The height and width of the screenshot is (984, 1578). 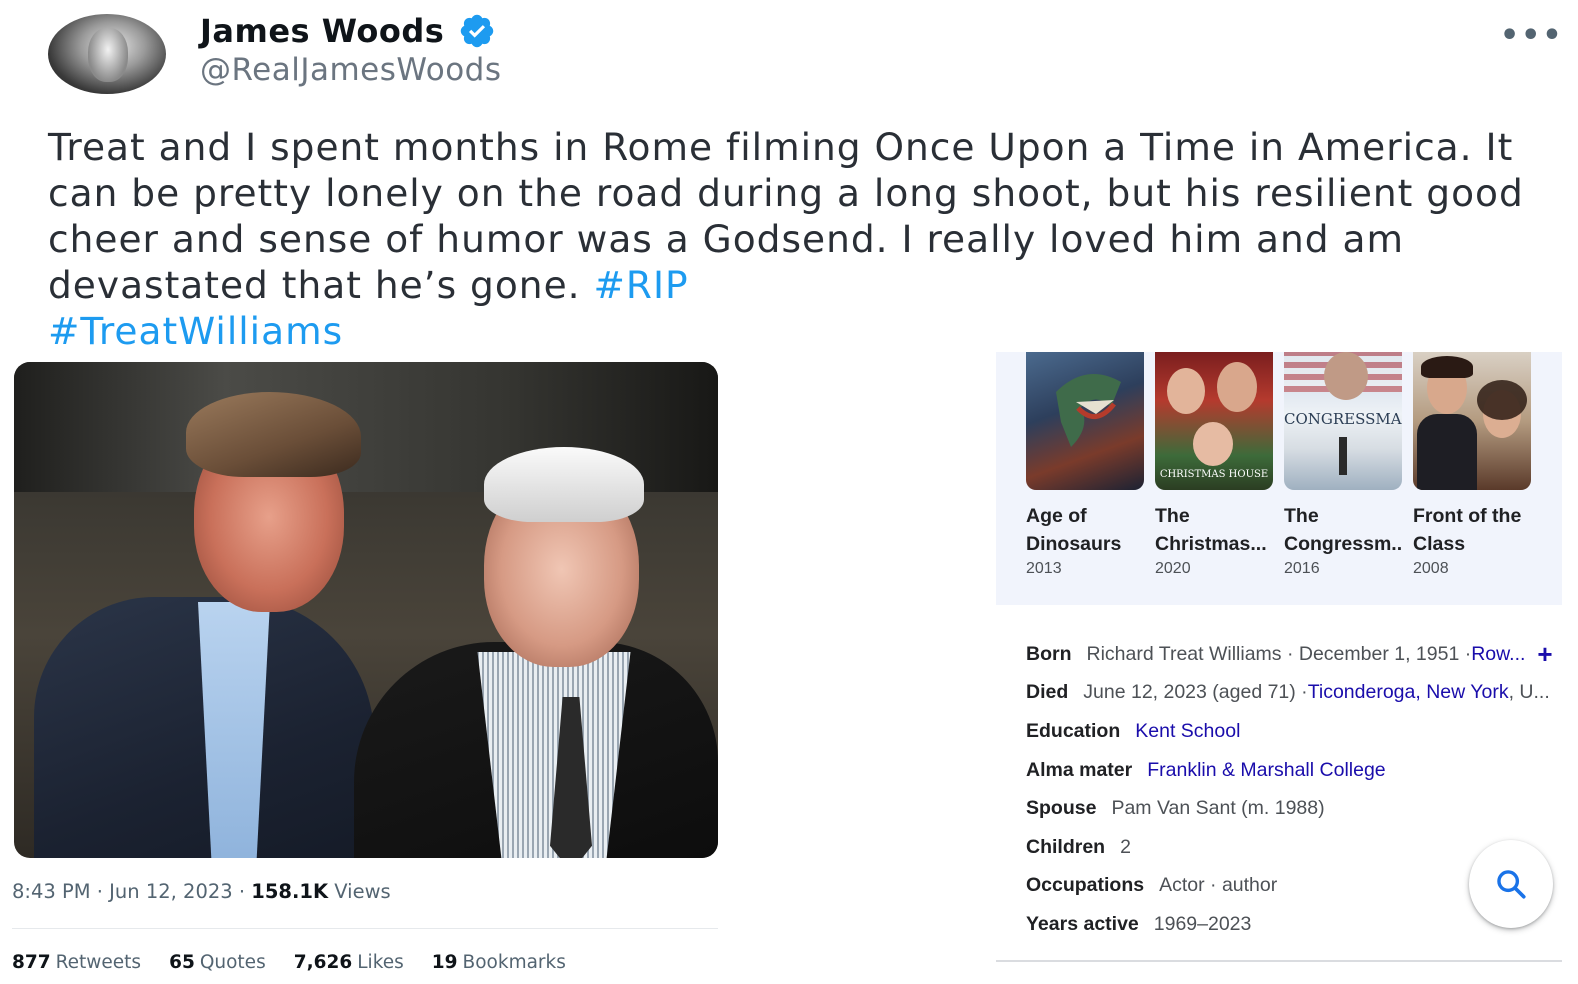 I want to click on plus-icon: +, so click(x=1544, y=654).